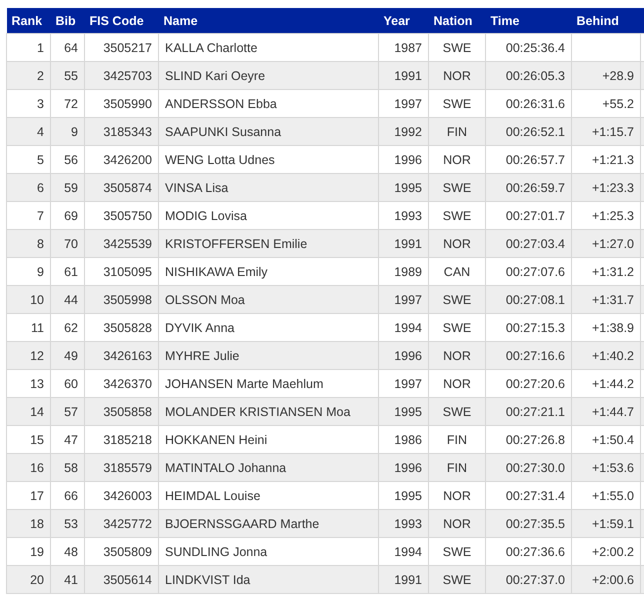 The height and width of the screenshot is (595, 644). Describe the element at coordinates (127, 103) in the screenshot. I see `table-cell: 3505990` at that location.